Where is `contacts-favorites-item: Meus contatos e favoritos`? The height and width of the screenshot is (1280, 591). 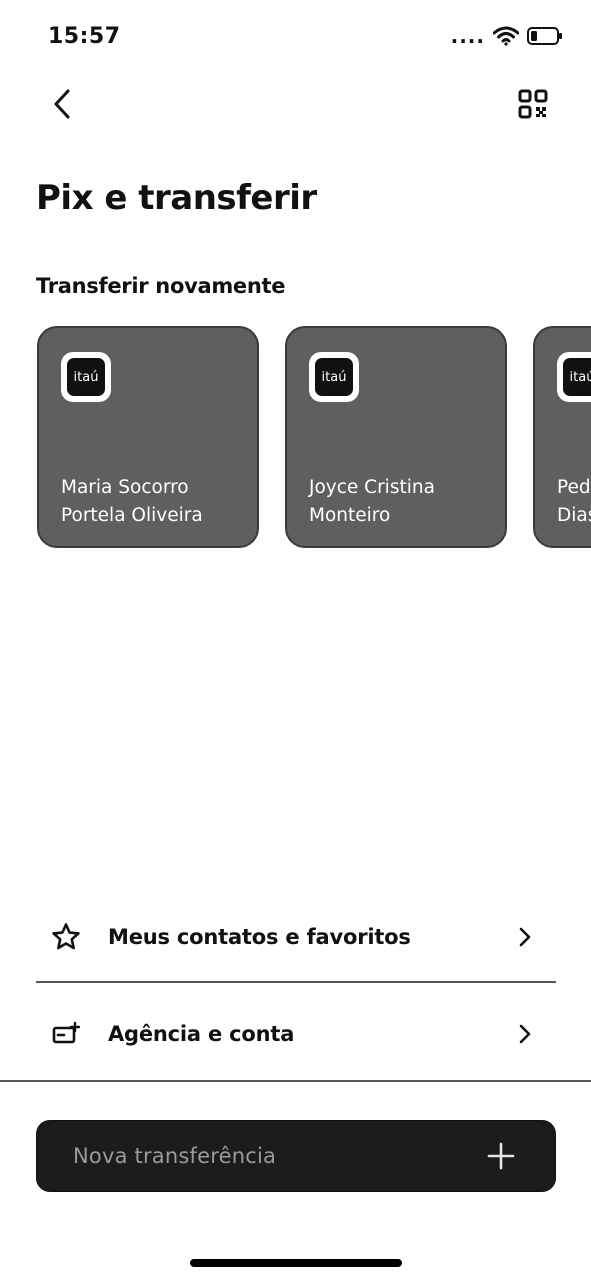
contacts-favorites-item: Meus contatos e favoritos is located at coordinates (296, 937).